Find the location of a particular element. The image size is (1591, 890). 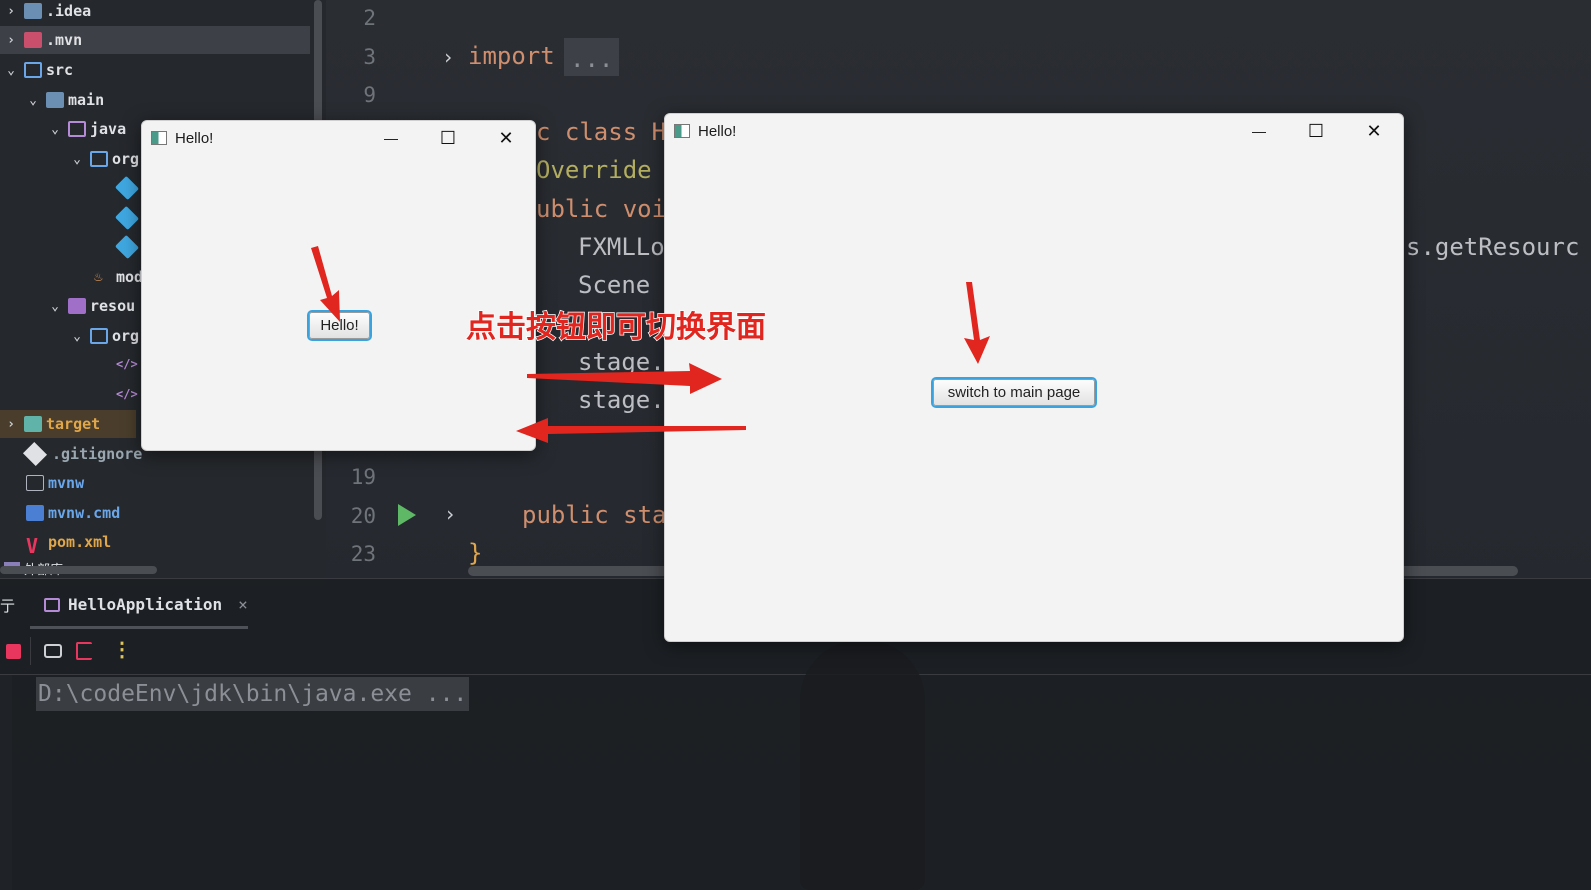

tree-item-mvnw: mvnw is located at coordinates (55, 483).